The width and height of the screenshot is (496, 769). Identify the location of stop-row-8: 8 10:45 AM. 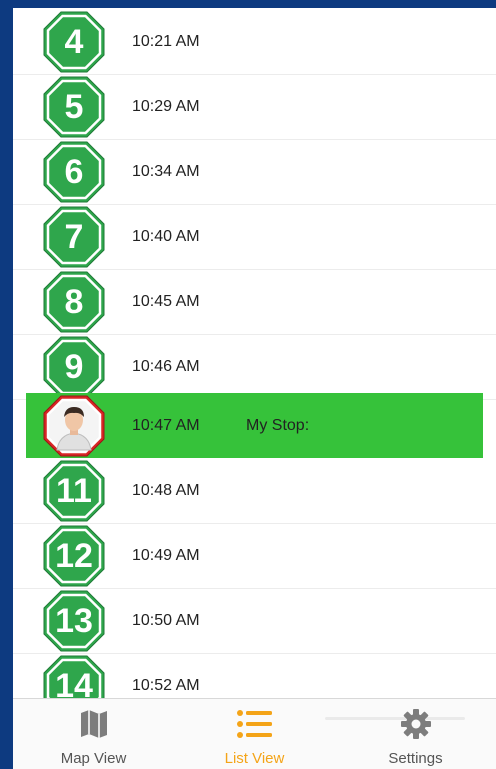
(254, 302).